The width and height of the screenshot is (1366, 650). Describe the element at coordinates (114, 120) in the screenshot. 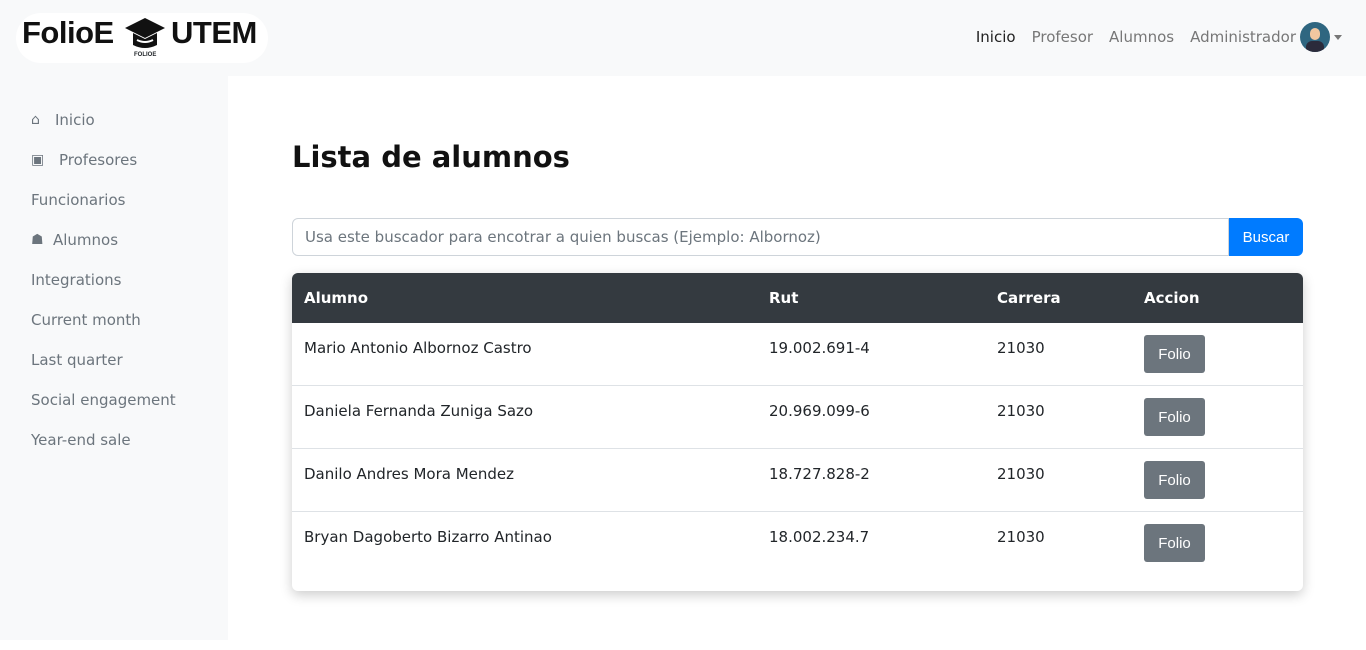

I see `sidebar-item-inicio: ⌂ Inicio` at that location.